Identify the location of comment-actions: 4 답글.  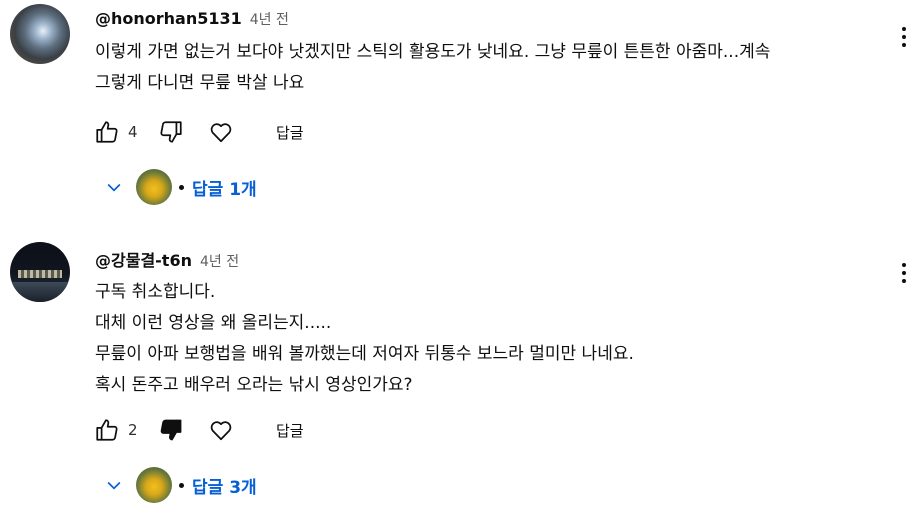
(198, 132).